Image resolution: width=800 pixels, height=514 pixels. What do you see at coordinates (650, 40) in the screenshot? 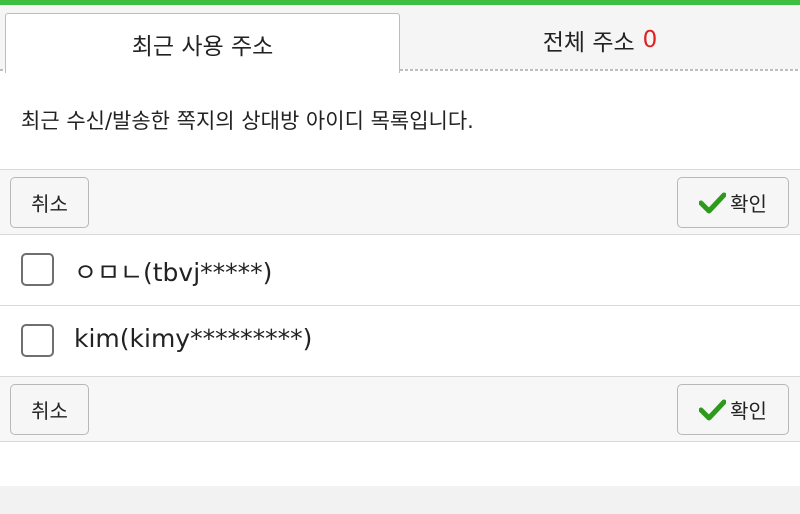
I see `tab-all-count: 0` at bounding box center [650, 40].